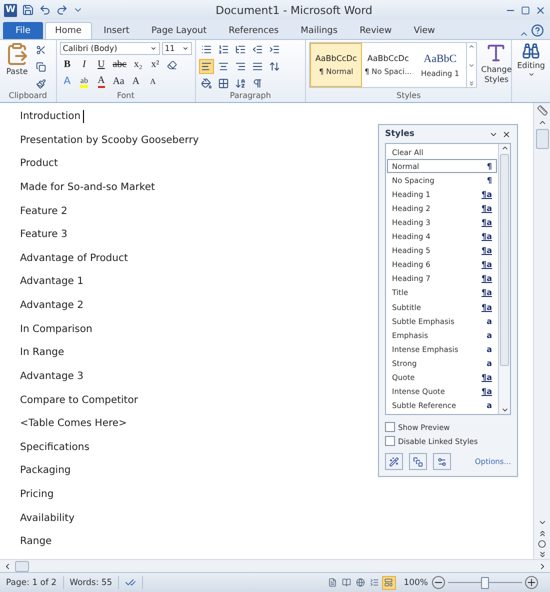 This screenshot has width=550, height=592. Describe the element at coordinates (119, 64) in the screenshot. I see `format-button: abc` at that location.